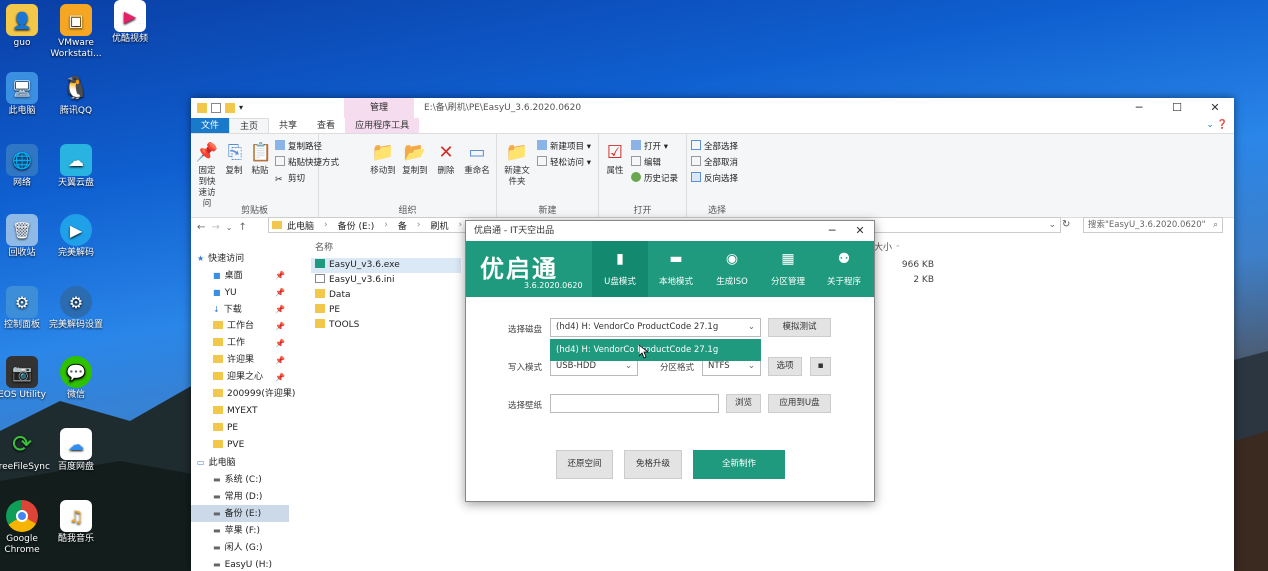 This screenshot has width=1268, height=571. What do you see at coordinates (76, 522) in the screenshot?
I see `desktop-icon-kuwo: ♫ 酷我音乐` at bounding box center [76, 522].